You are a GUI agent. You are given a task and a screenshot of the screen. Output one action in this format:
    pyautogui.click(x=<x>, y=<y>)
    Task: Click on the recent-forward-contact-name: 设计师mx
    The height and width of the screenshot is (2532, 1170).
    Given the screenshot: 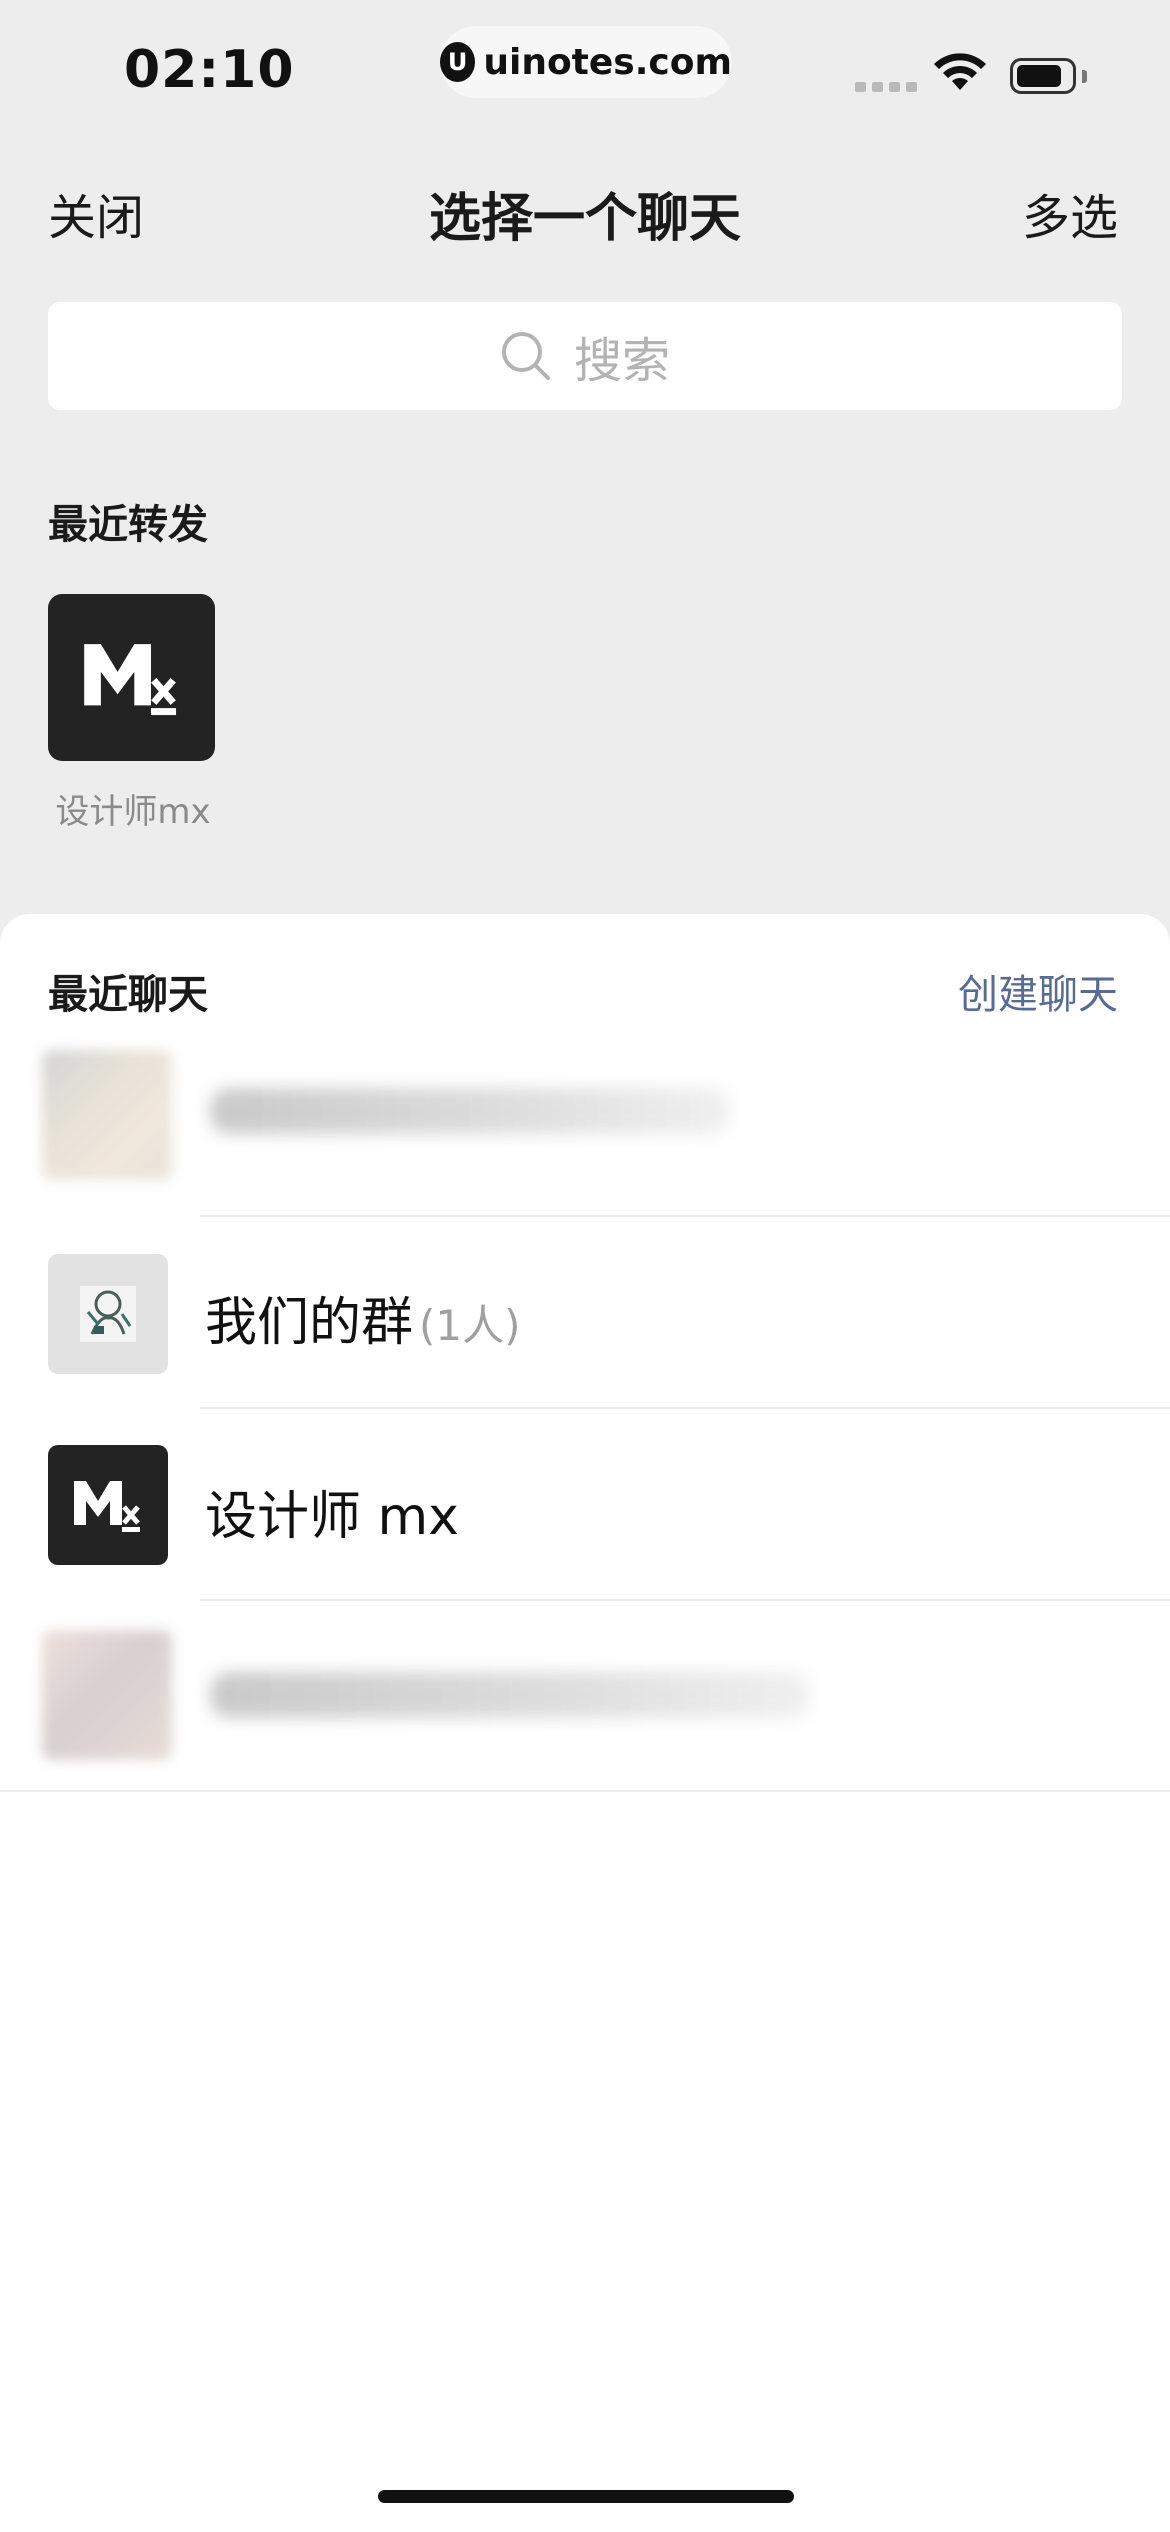 What is the action you would take?
    pyautogui.click(x=133, y=812)
    